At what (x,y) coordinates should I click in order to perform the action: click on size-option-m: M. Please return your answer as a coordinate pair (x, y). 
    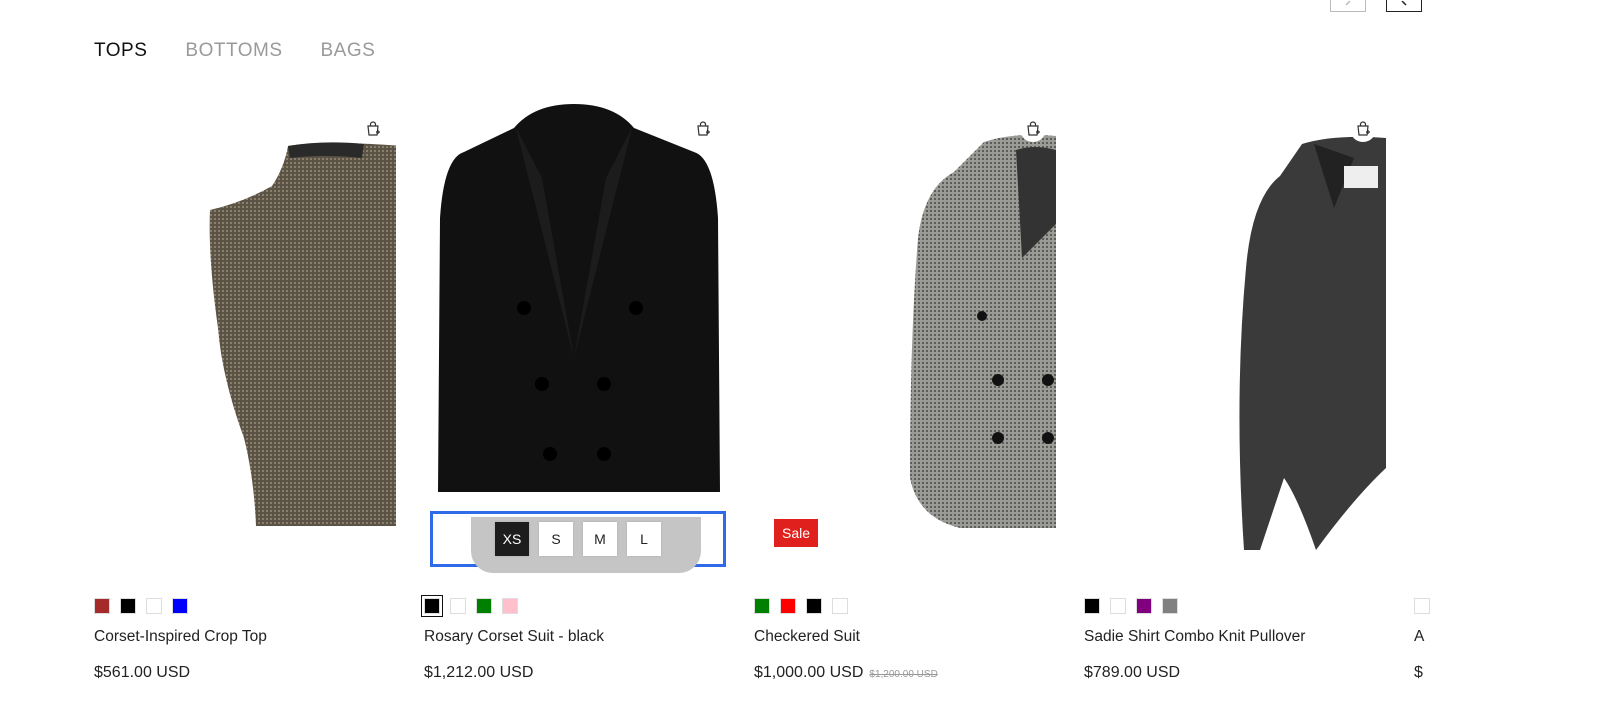
    Looking at the image, I should click on (600, 539).